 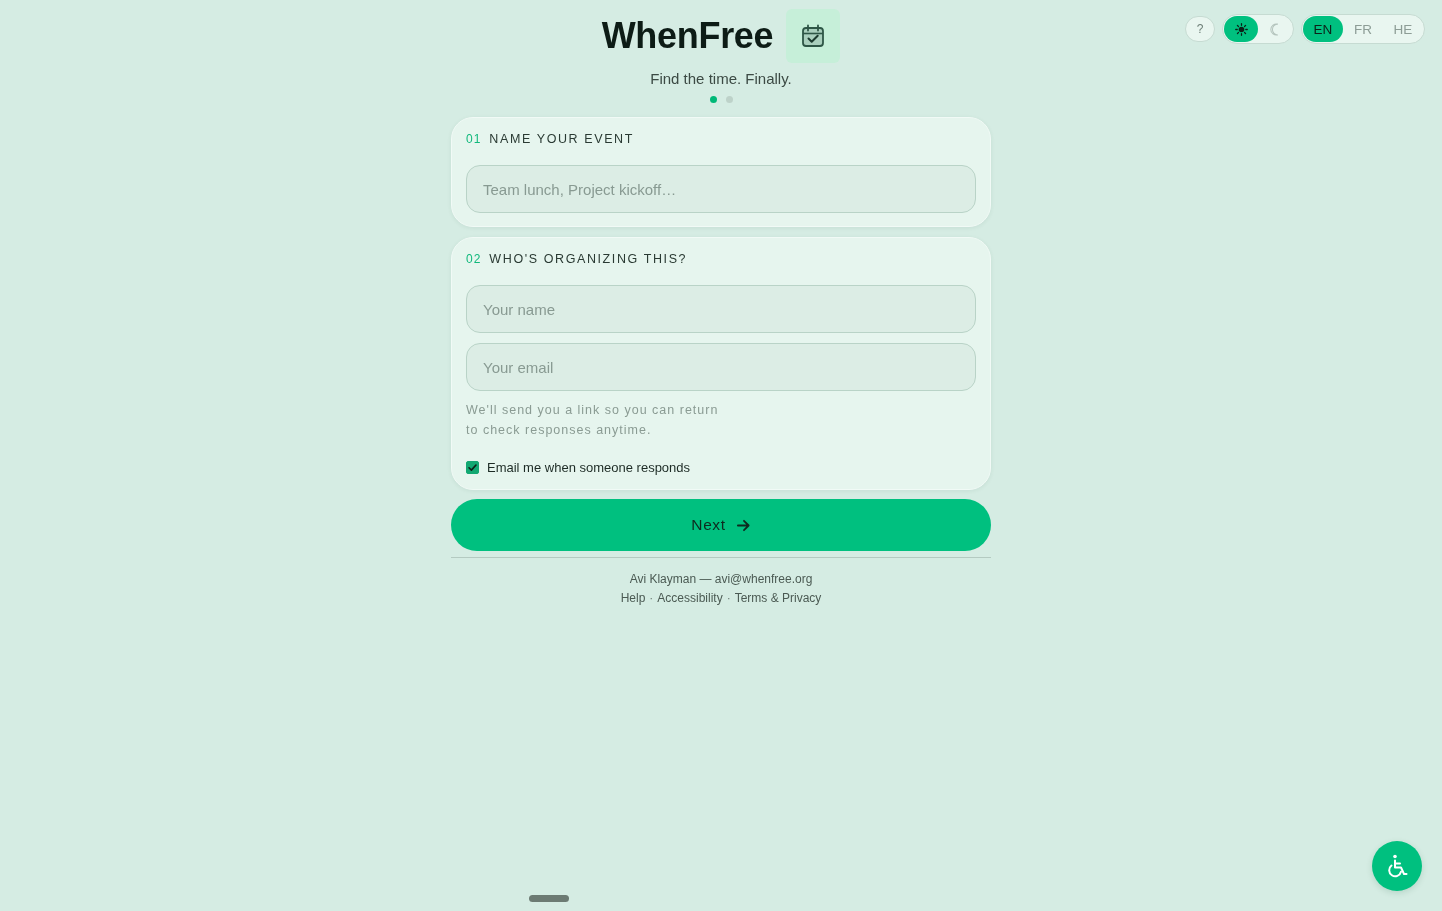 I want to click on theme-button, so click(x=1241, y=29).